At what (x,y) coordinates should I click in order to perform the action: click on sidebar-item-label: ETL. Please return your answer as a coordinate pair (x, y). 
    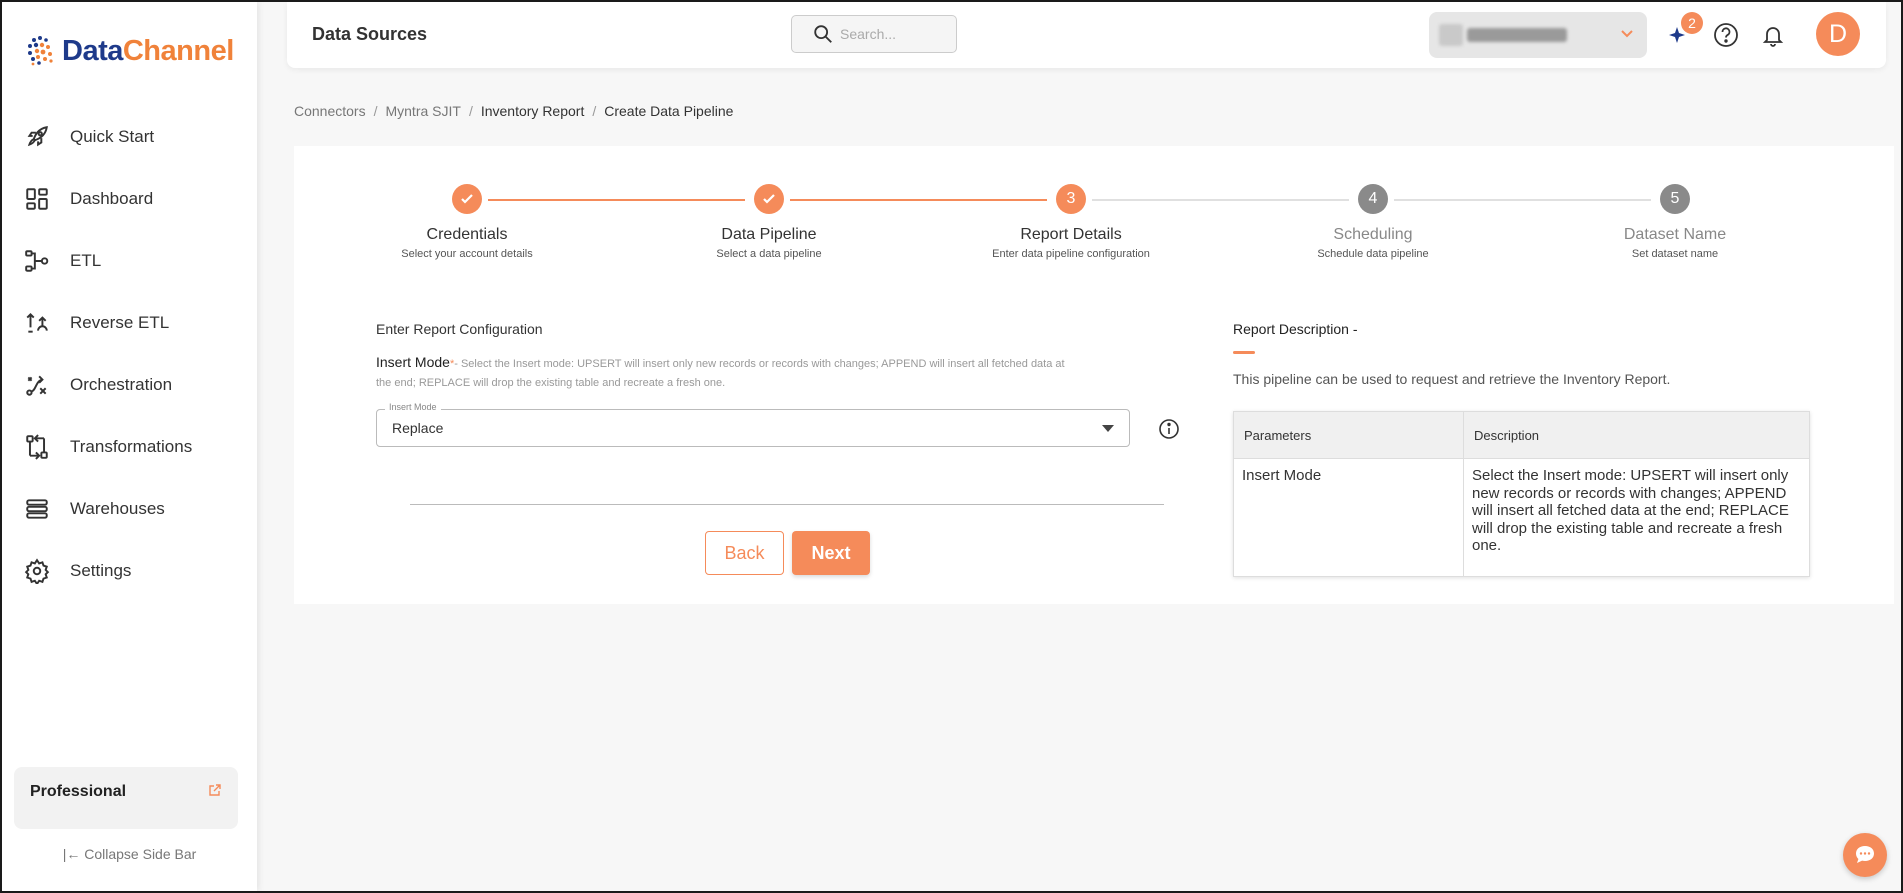
    Looking at the image, I should click on (86, 260).